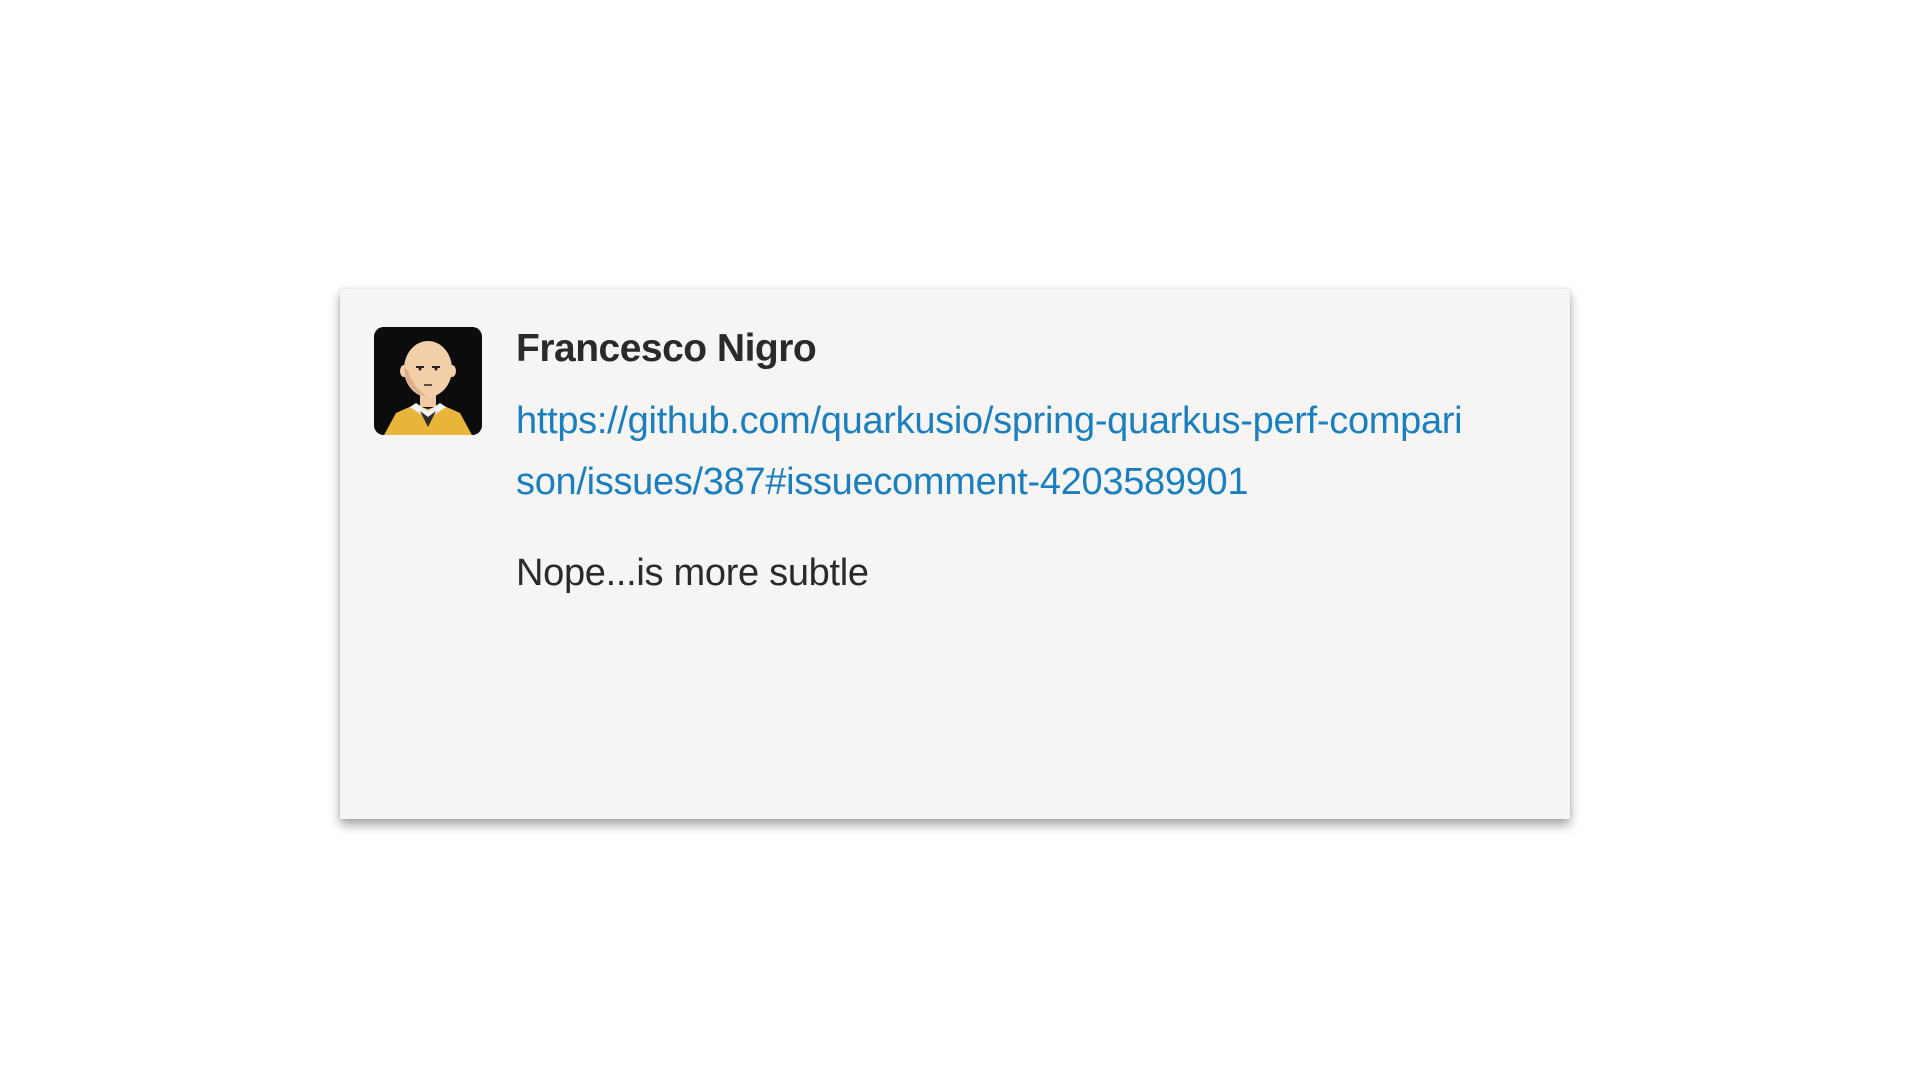 This screenshot has width=1920, height=1080. I want to click on bald-hero-avatar-icon, so click(428, 381).